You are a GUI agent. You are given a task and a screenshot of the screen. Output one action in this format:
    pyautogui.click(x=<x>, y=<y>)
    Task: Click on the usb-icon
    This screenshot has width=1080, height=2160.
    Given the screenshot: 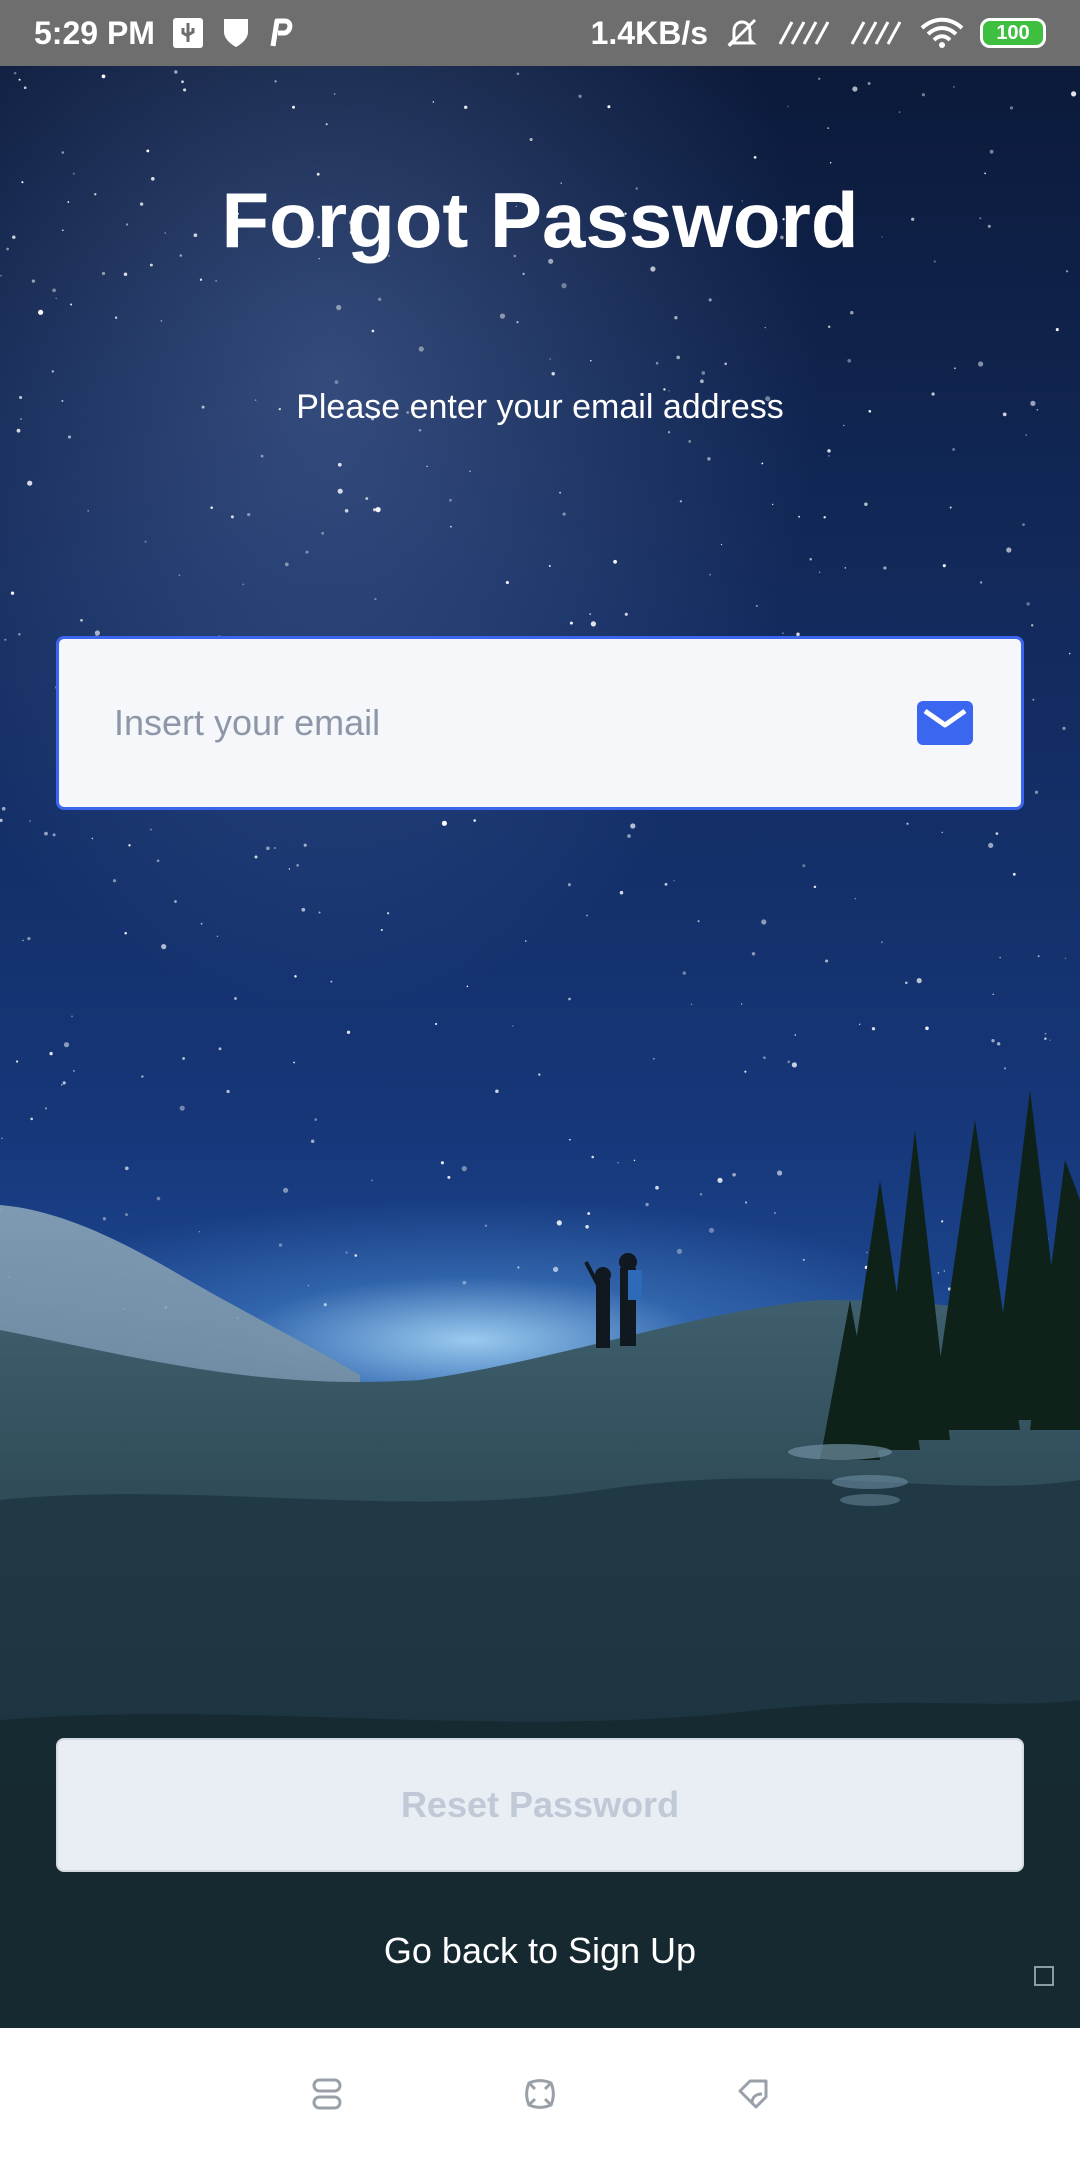 What is the action you would take?
    pyautogui.click(x=188, y=33)
    